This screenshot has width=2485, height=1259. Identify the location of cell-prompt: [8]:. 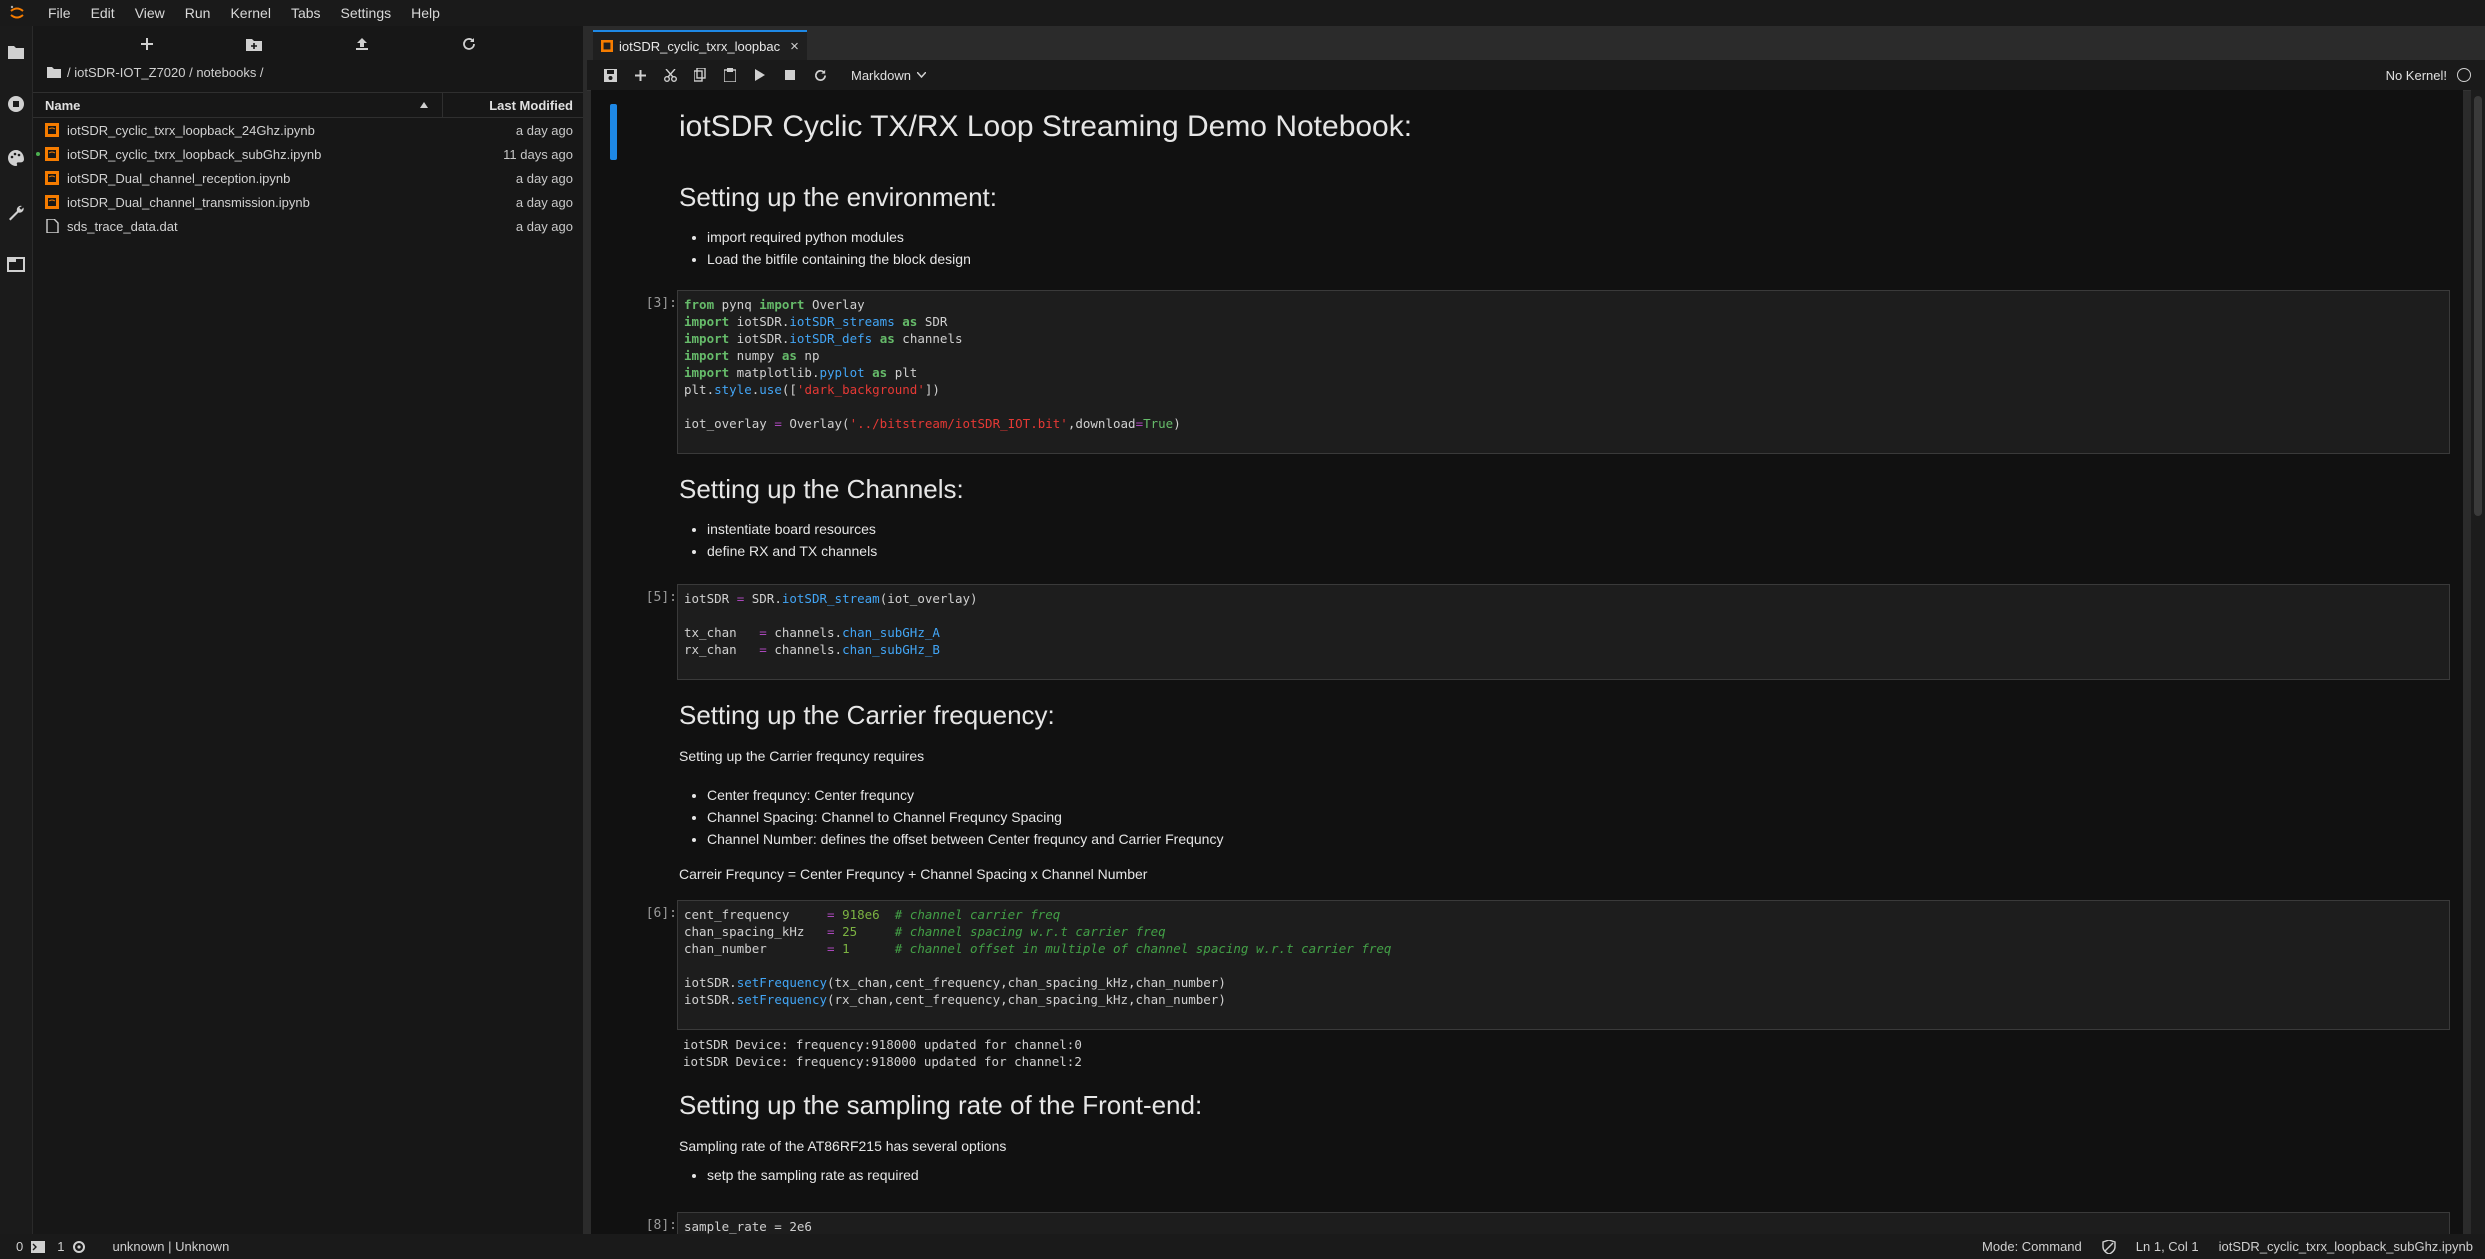
(661, 1225).